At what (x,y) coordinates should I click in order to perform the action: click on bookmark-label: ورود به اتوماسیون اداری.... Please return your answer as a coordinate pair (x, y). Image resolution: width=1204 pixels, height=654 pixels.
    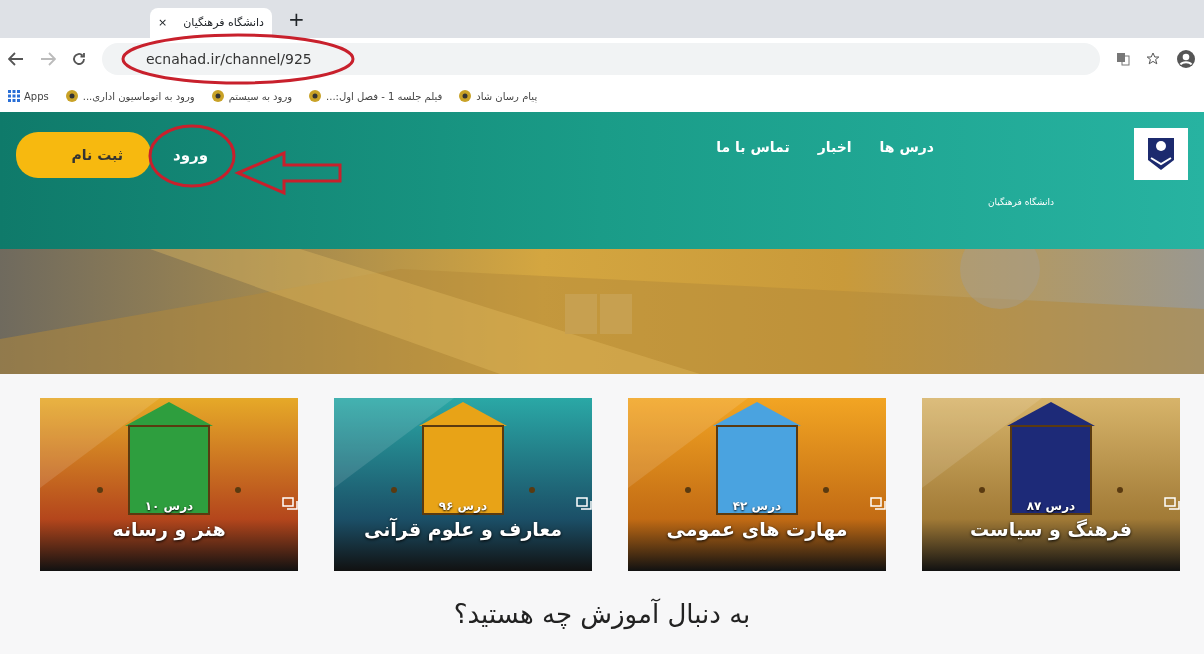
    Looking at the image, I should click on (138, 96).